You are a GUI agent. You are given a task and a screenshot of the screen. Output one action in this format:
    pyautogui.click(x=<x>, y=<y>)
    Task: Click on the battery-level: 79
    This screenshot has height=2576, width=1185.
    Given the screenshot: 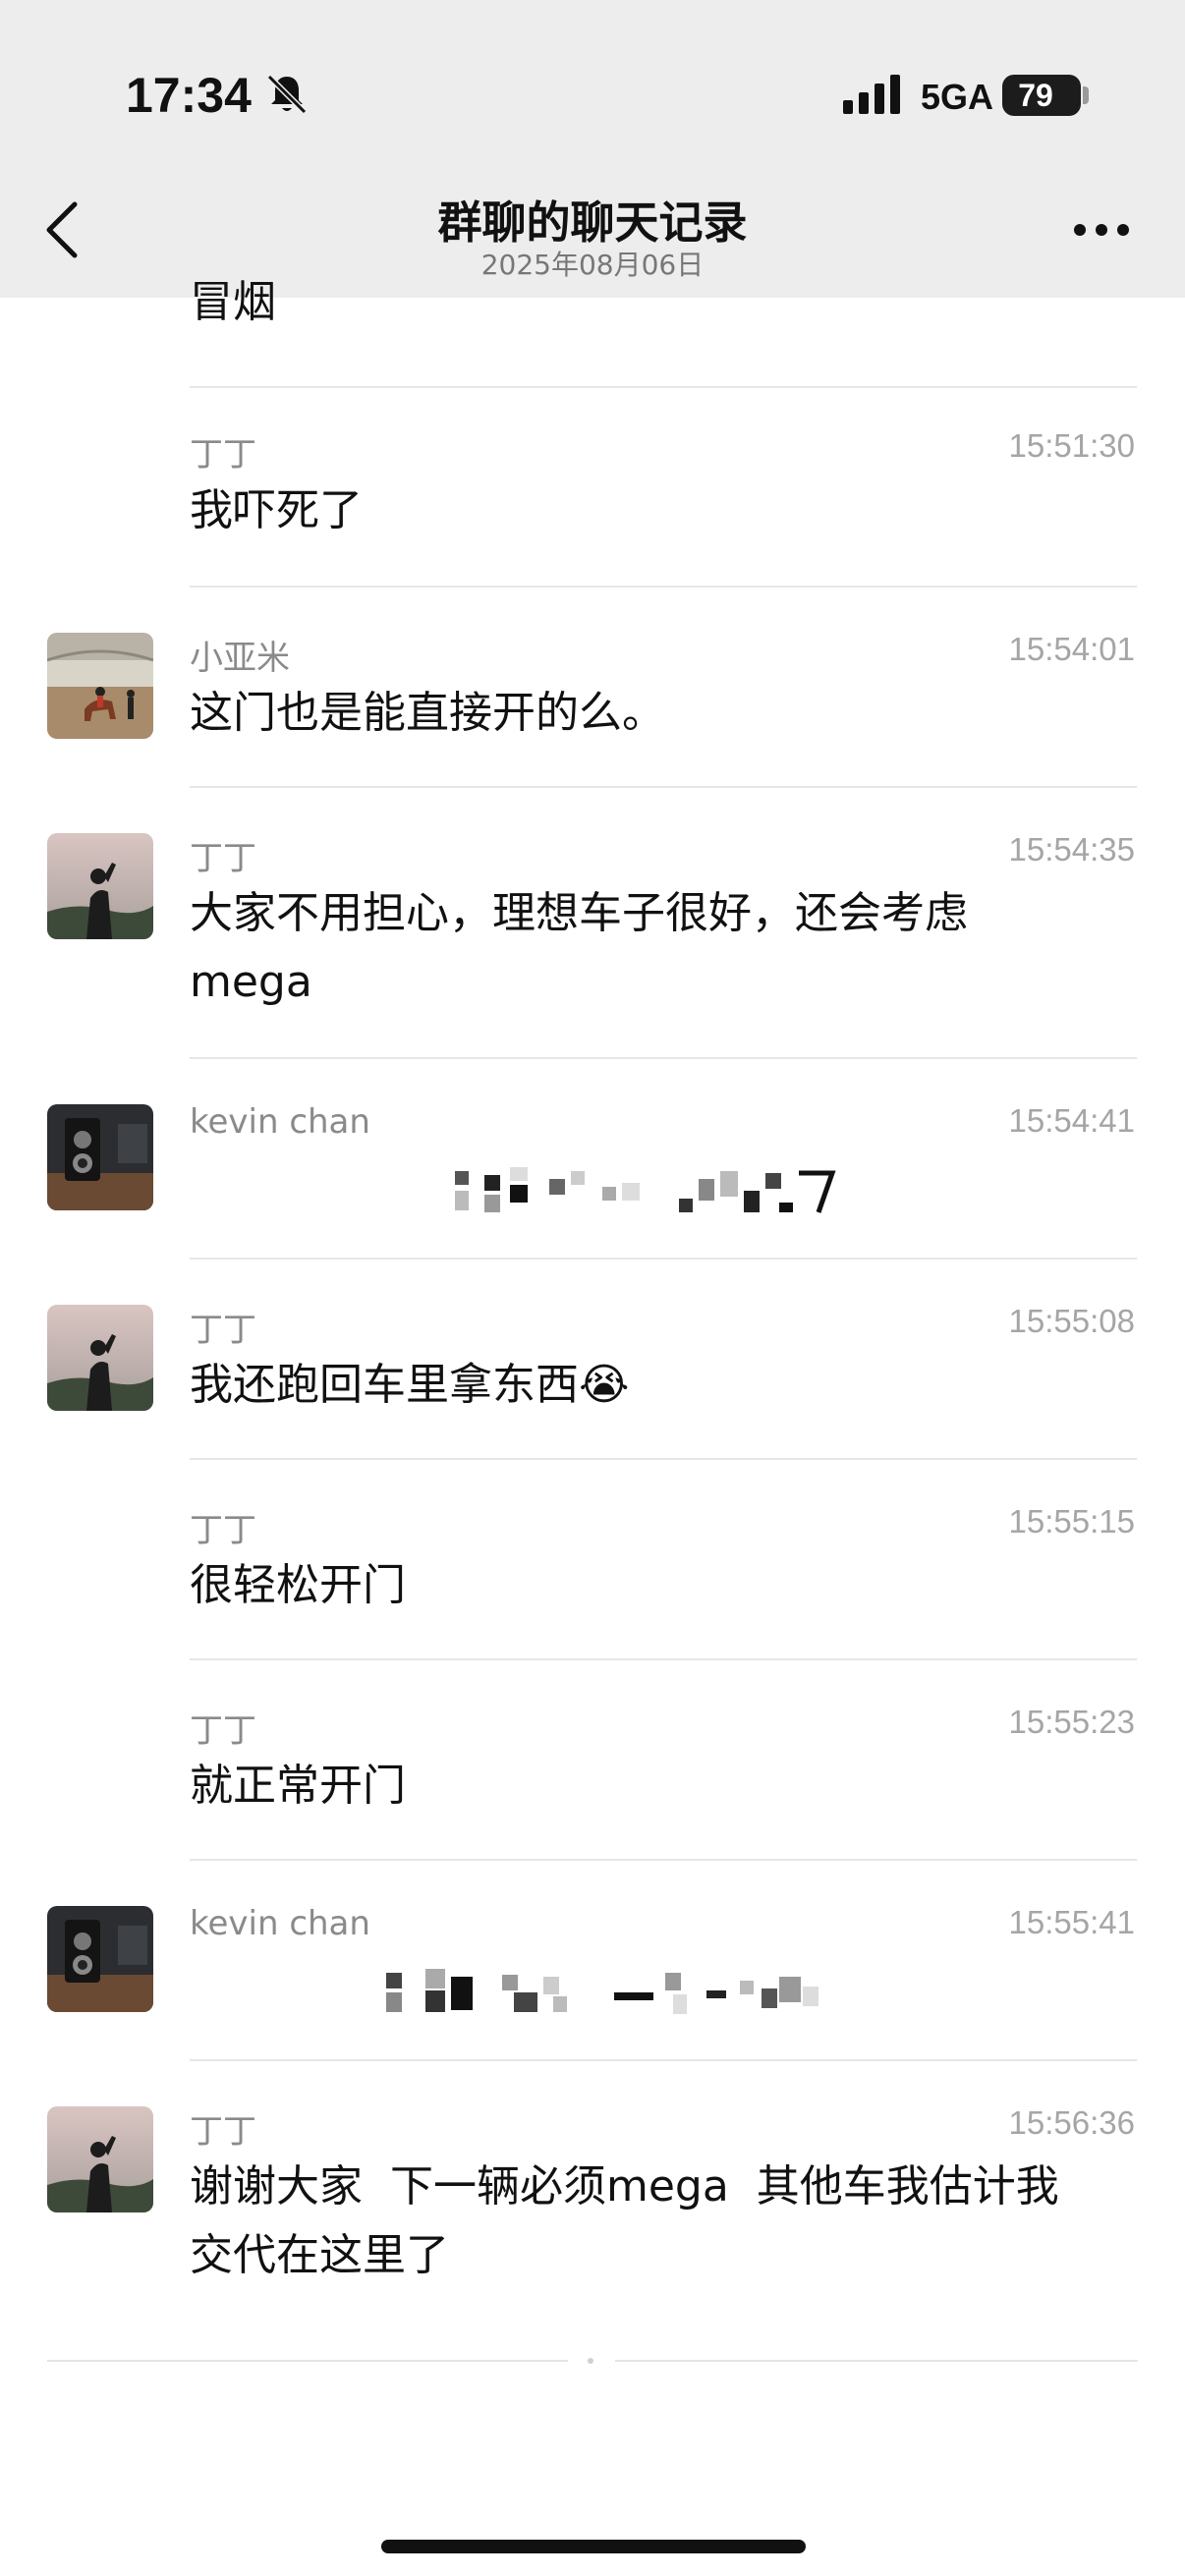 What is the action you would take?
    pyautogui.click(x=1035, y=95)
    